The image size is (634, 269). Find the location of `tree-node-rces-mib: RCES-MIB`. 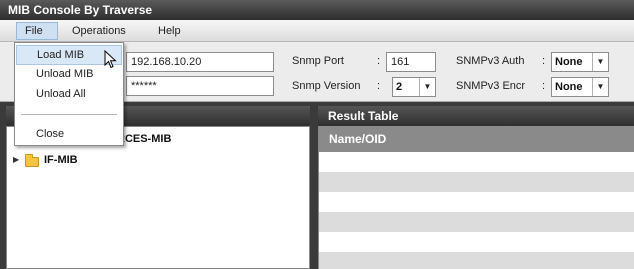

tree-node-rces-mib: RCES-MIB is located at coordinates (144, 139).